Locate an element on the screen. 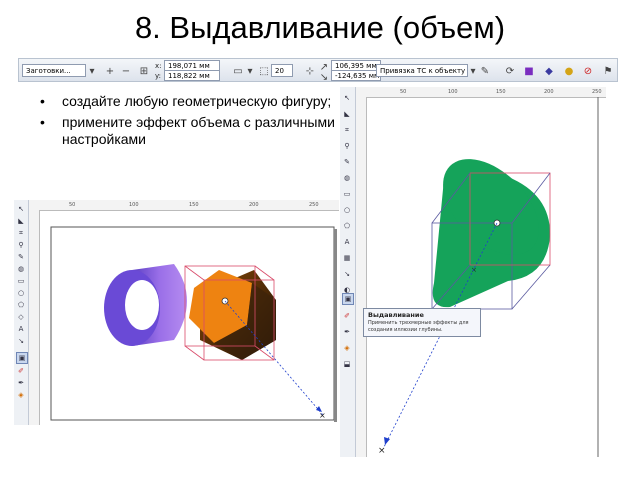 Image resolution: width=640 pixels, height=480 pixels. y-label: y: is located at coordinates (158, 76).